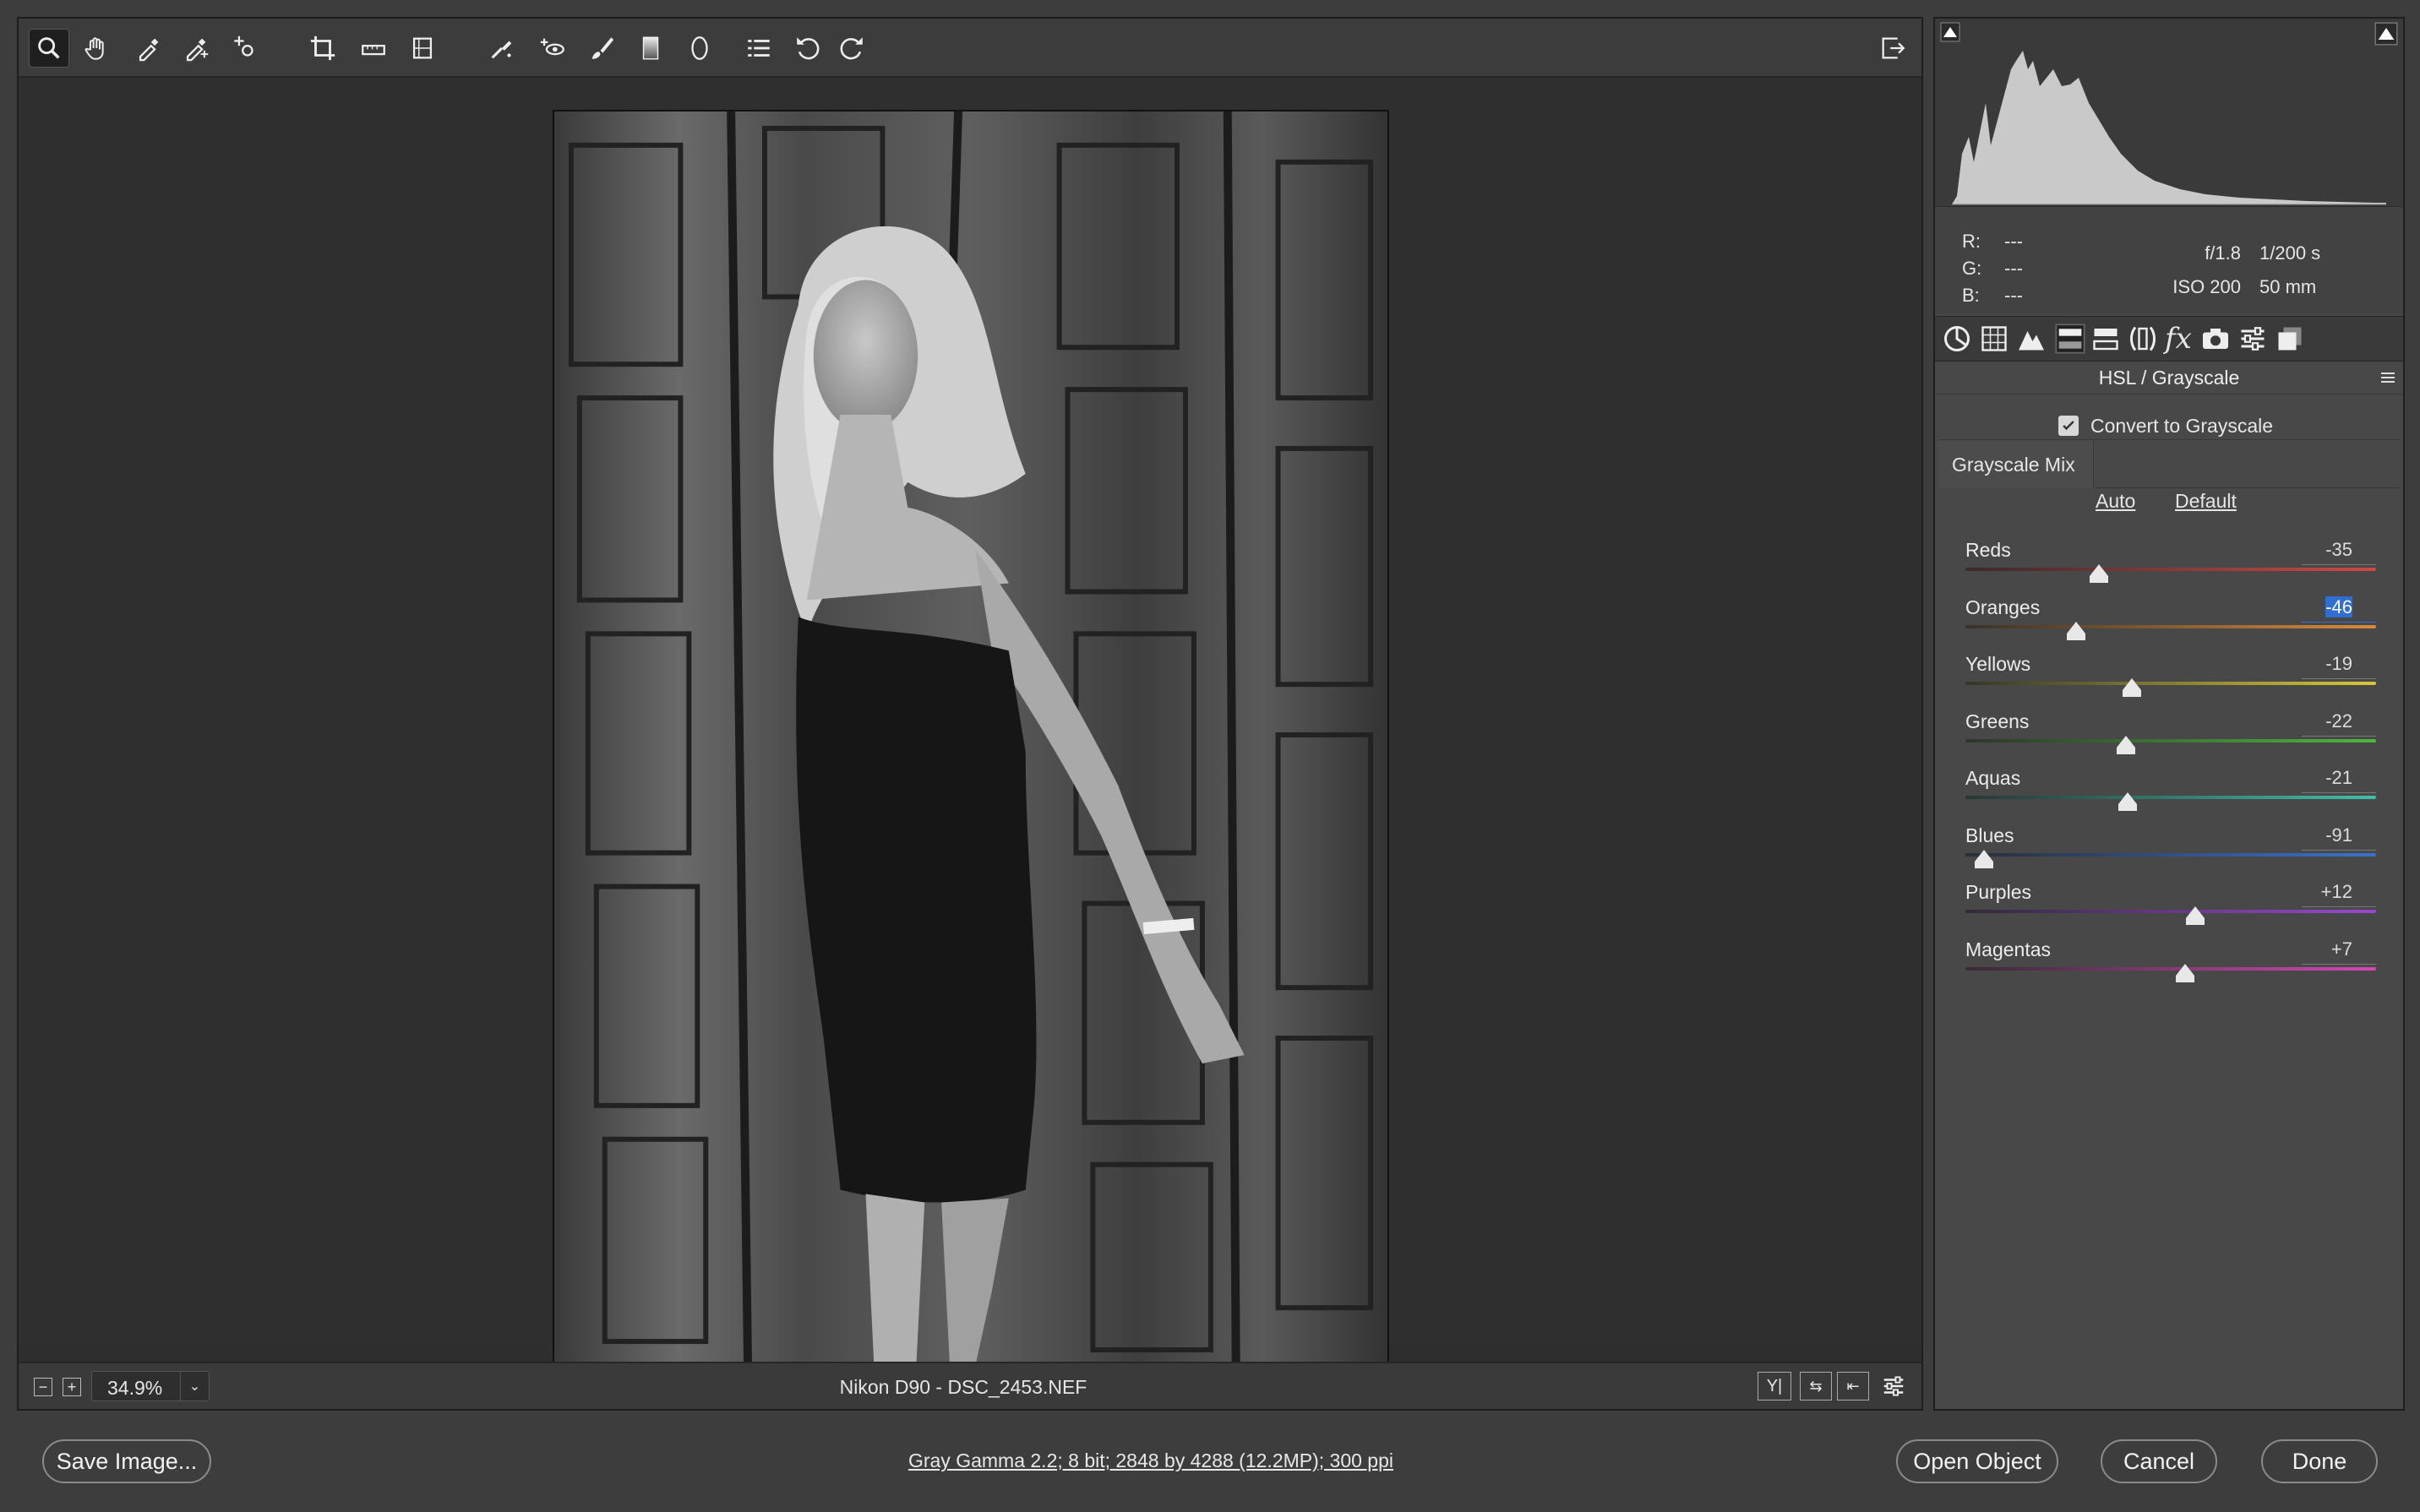  I want to click on slider-label: Greens, so click(1997, 721).